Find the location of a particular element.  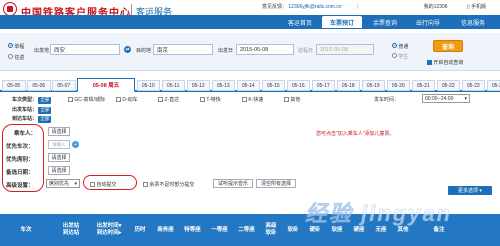

train-type-k: K-快速 is located at coordinates (263, 99).